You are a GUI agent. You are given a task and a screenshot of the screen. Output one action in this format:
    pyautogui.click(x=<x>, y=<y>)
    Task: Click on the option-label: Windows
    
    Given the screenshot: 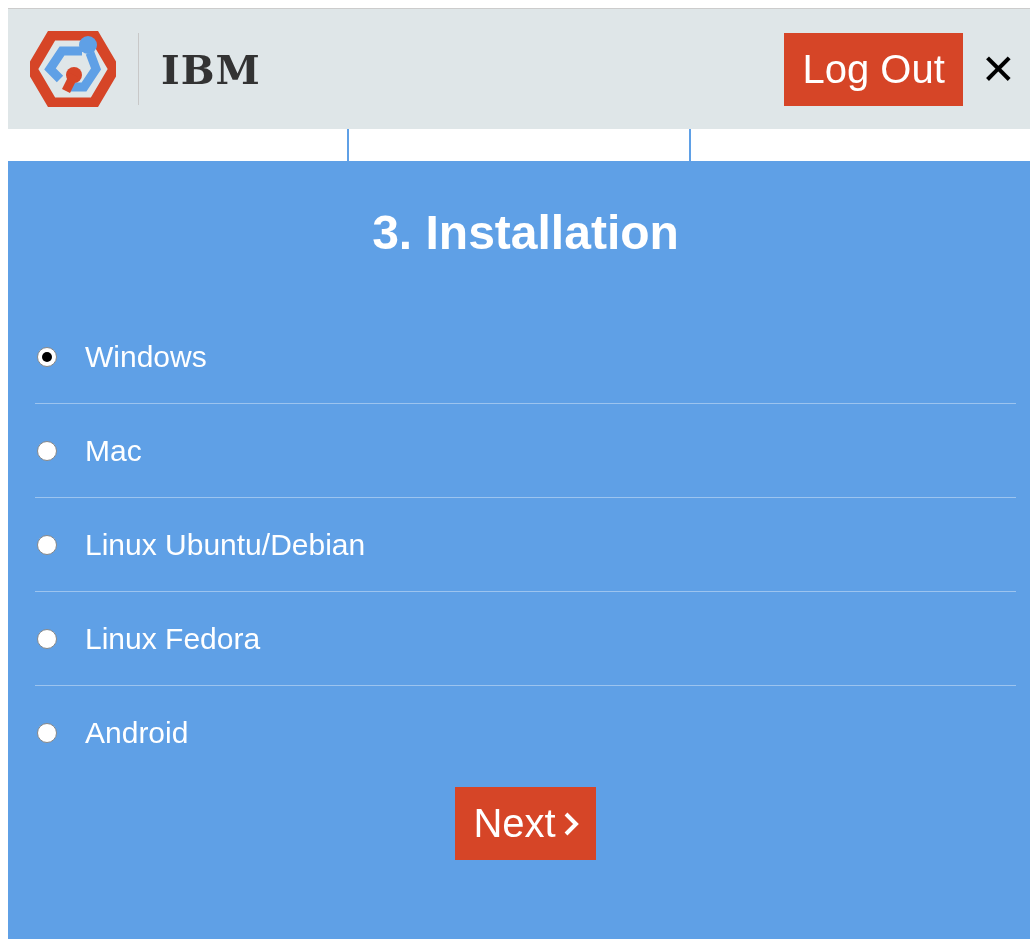 What is the action you would take?
    pyautogui.click(x=146, y=356)
    